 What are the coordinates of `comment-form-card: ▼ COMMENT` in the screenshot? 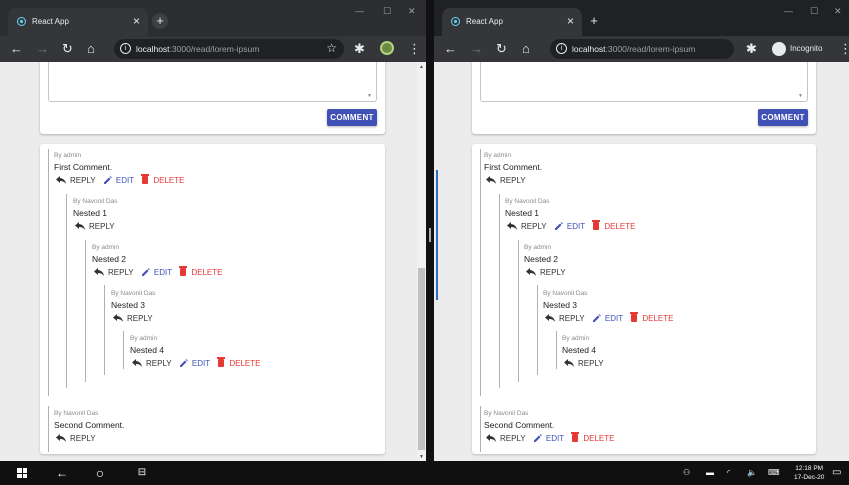 It's located at (644, 98).